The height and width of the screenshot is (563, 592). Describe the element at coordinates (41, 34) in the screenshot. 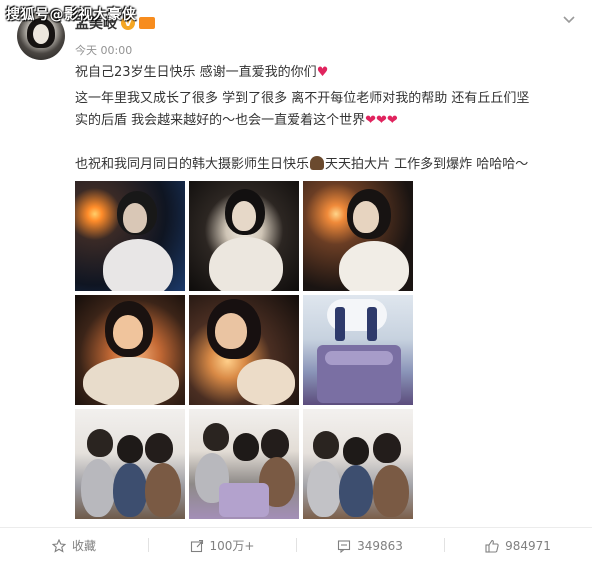

I see `avatar-face` at that location.